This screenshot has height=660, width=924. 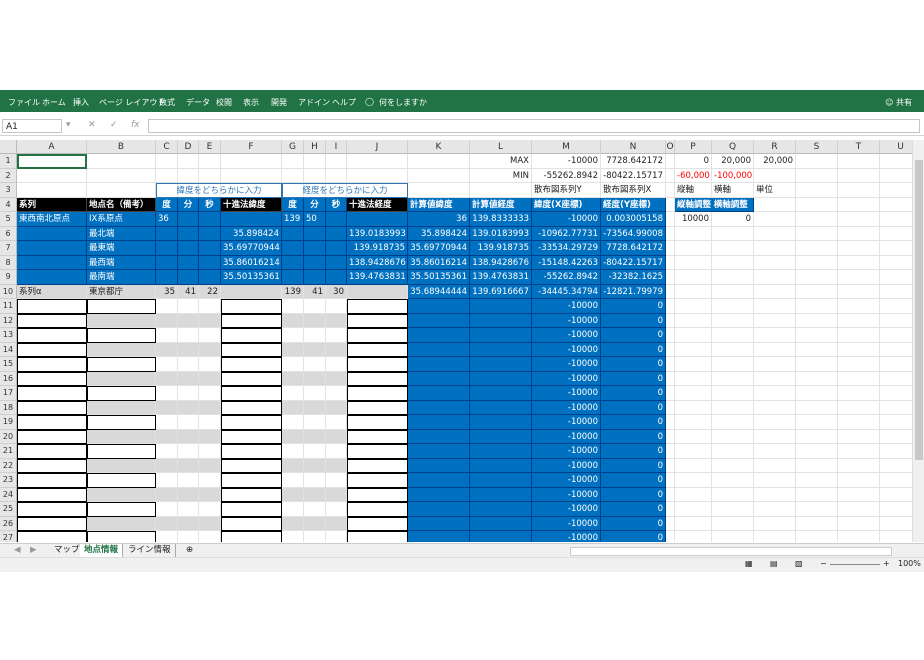 What do you see at coordinates (210, 147) in the screenshot?
I see `column-header: E` at bounding box center [210, 147].